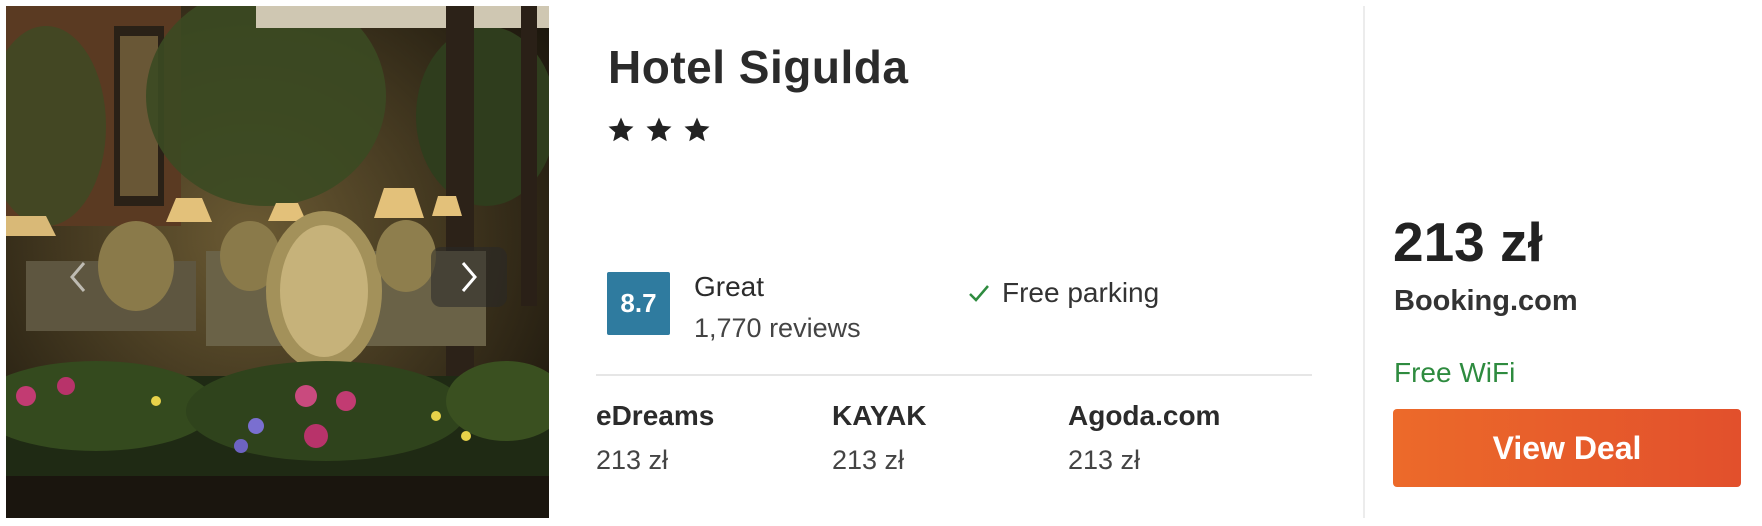 The image size is (1762, 526). I want to click on checkmark-icon, so click(979, 293).